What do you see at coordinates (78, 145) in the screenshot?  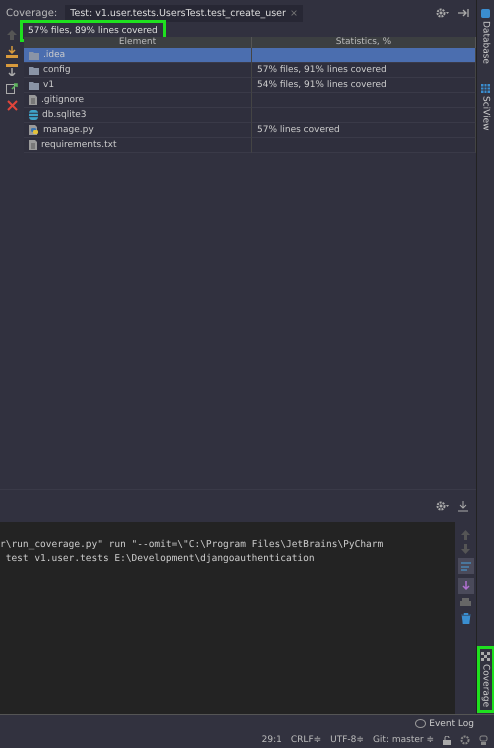 I see `element-name: requirements.txt` at bounding box center [78, 145].